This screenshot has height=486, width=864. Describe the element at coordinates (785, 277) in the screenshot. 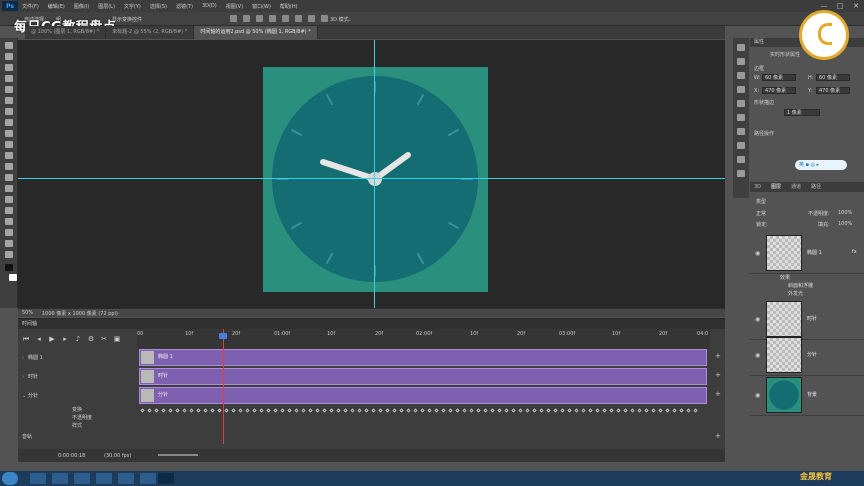

I see `effects-label: 效果` at that location.